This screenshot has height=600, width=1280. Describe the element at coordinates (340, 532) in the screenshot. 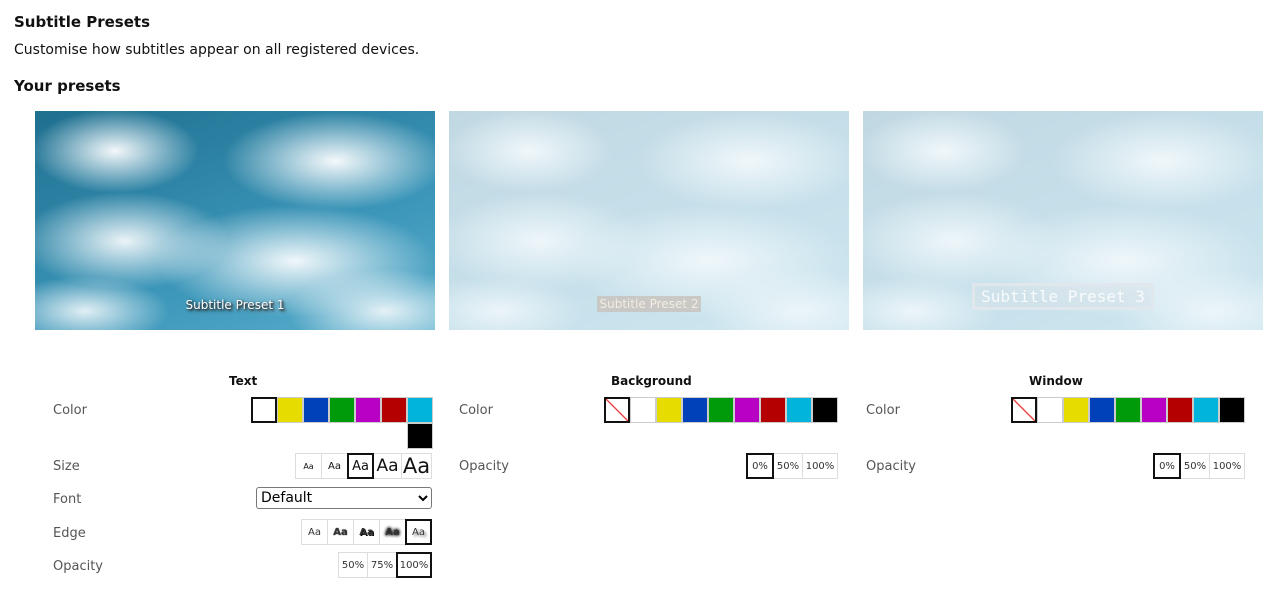

I see `text-edge-option-2: Aa` at that location.